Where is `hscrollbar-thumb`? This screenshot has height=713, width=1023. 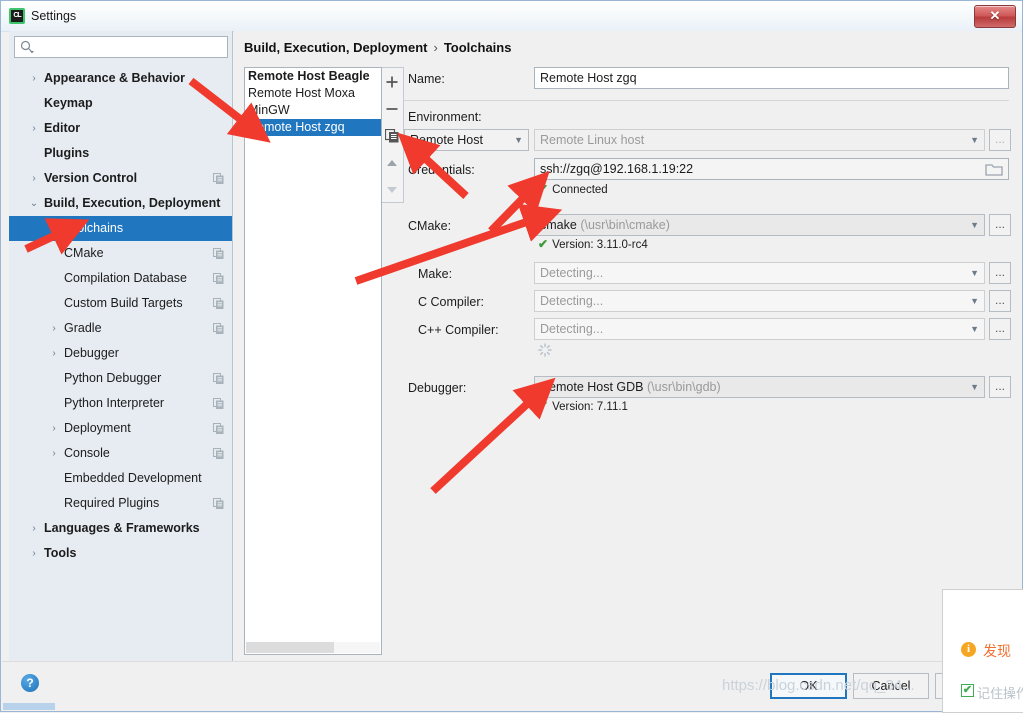
hscrollbar-thumb is located at coordinates (290, 647).